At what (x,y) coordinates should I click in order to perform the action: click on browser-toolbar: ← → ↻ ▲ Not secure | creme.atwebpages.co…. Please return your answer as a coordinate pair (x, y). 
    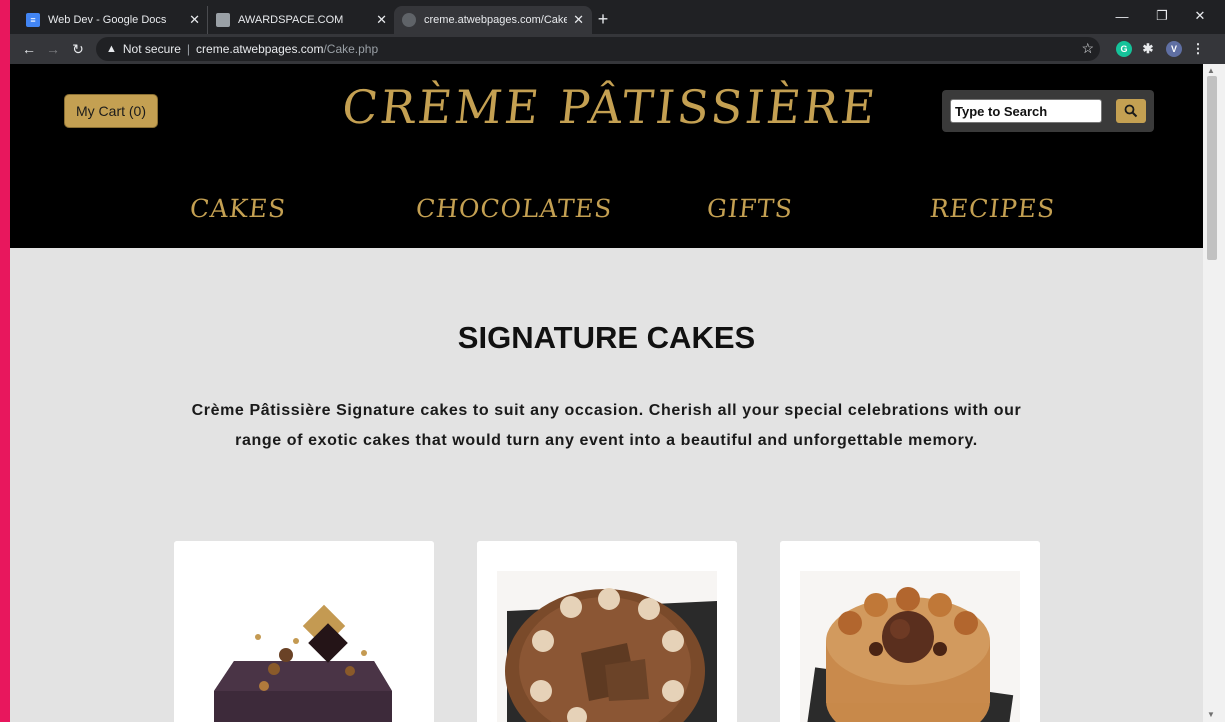
    Looking at the image, I should click on (617, 49).